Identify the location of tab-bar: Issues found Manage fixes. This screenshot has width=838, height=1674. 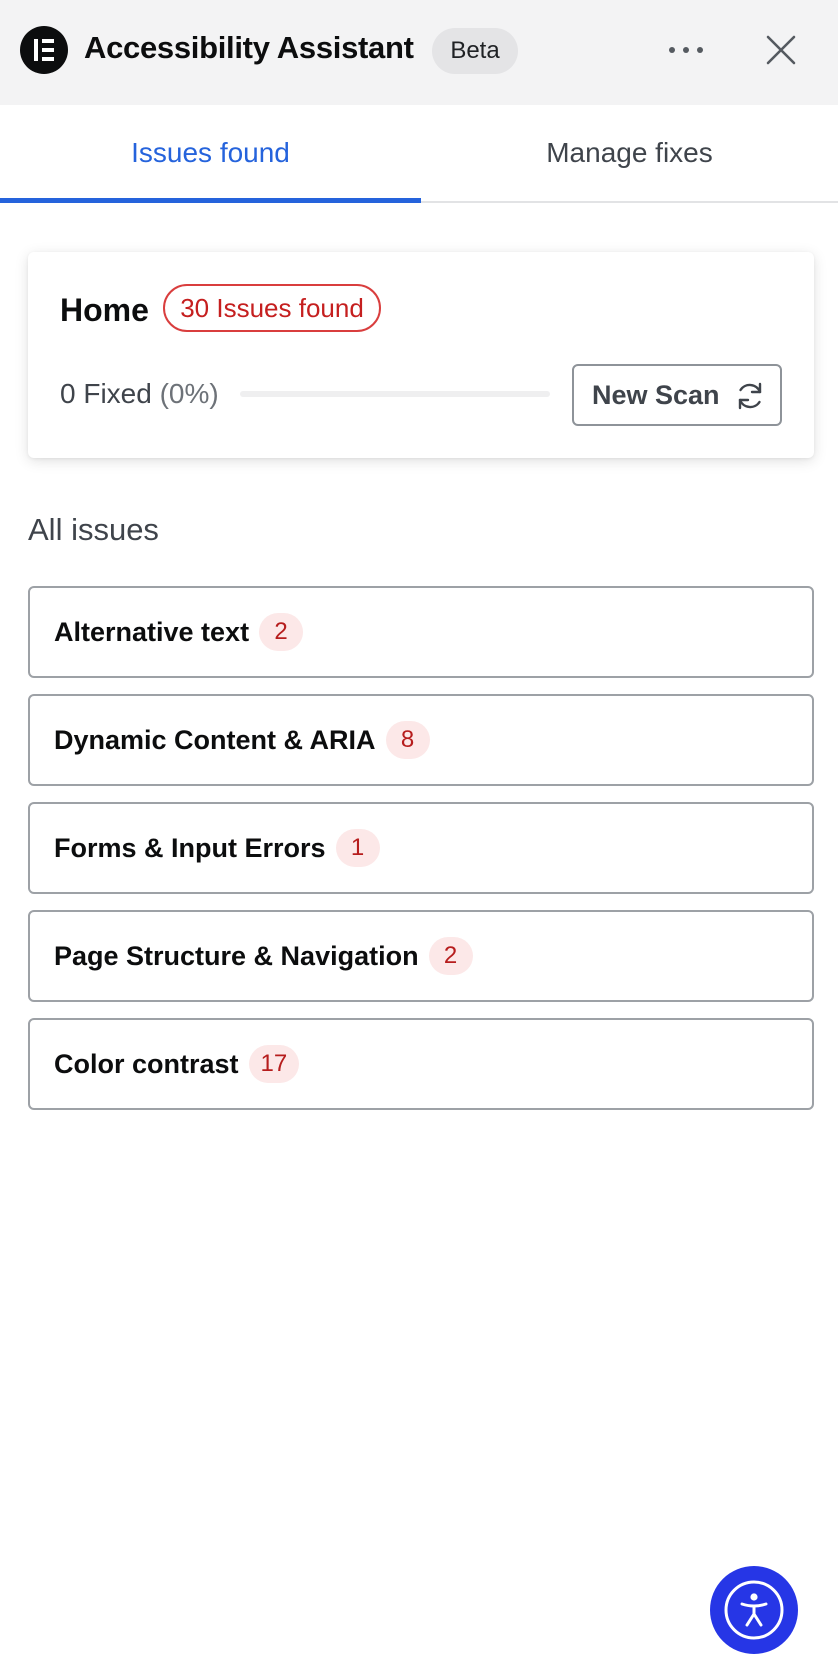
(419, 154).